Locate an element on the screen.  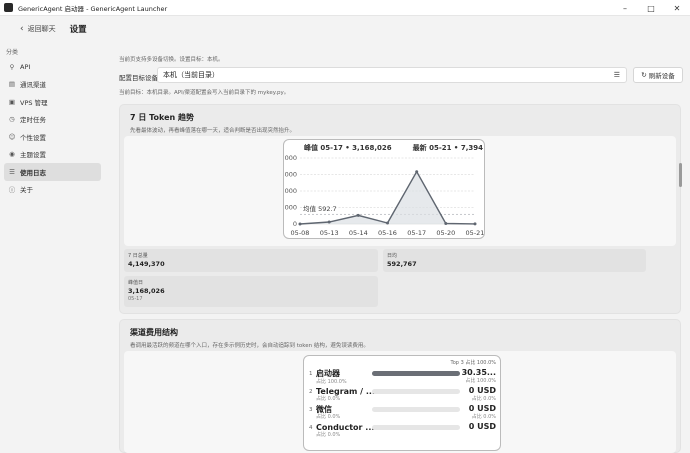
sidebar-item-api: ⚲ API is located at coordinates (52, 67).